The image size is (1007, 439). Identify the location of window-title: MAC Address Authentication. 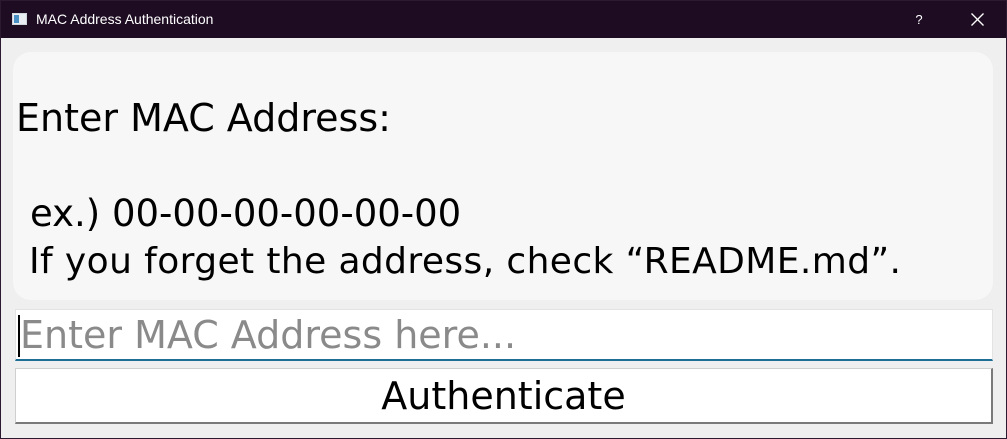
(125, 19).